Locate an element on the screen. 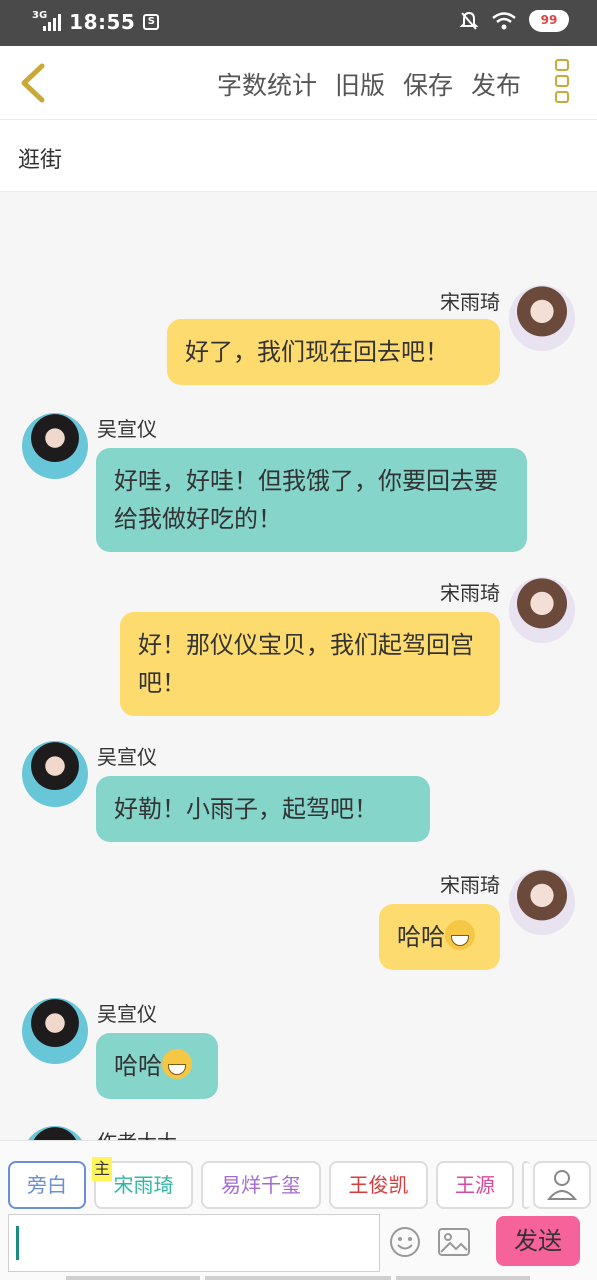 The image size is (597, 1280). message-bubble: 好！那仪仪宝贝，我们起驾回宫吧！ is located at coordinates (310, 664).